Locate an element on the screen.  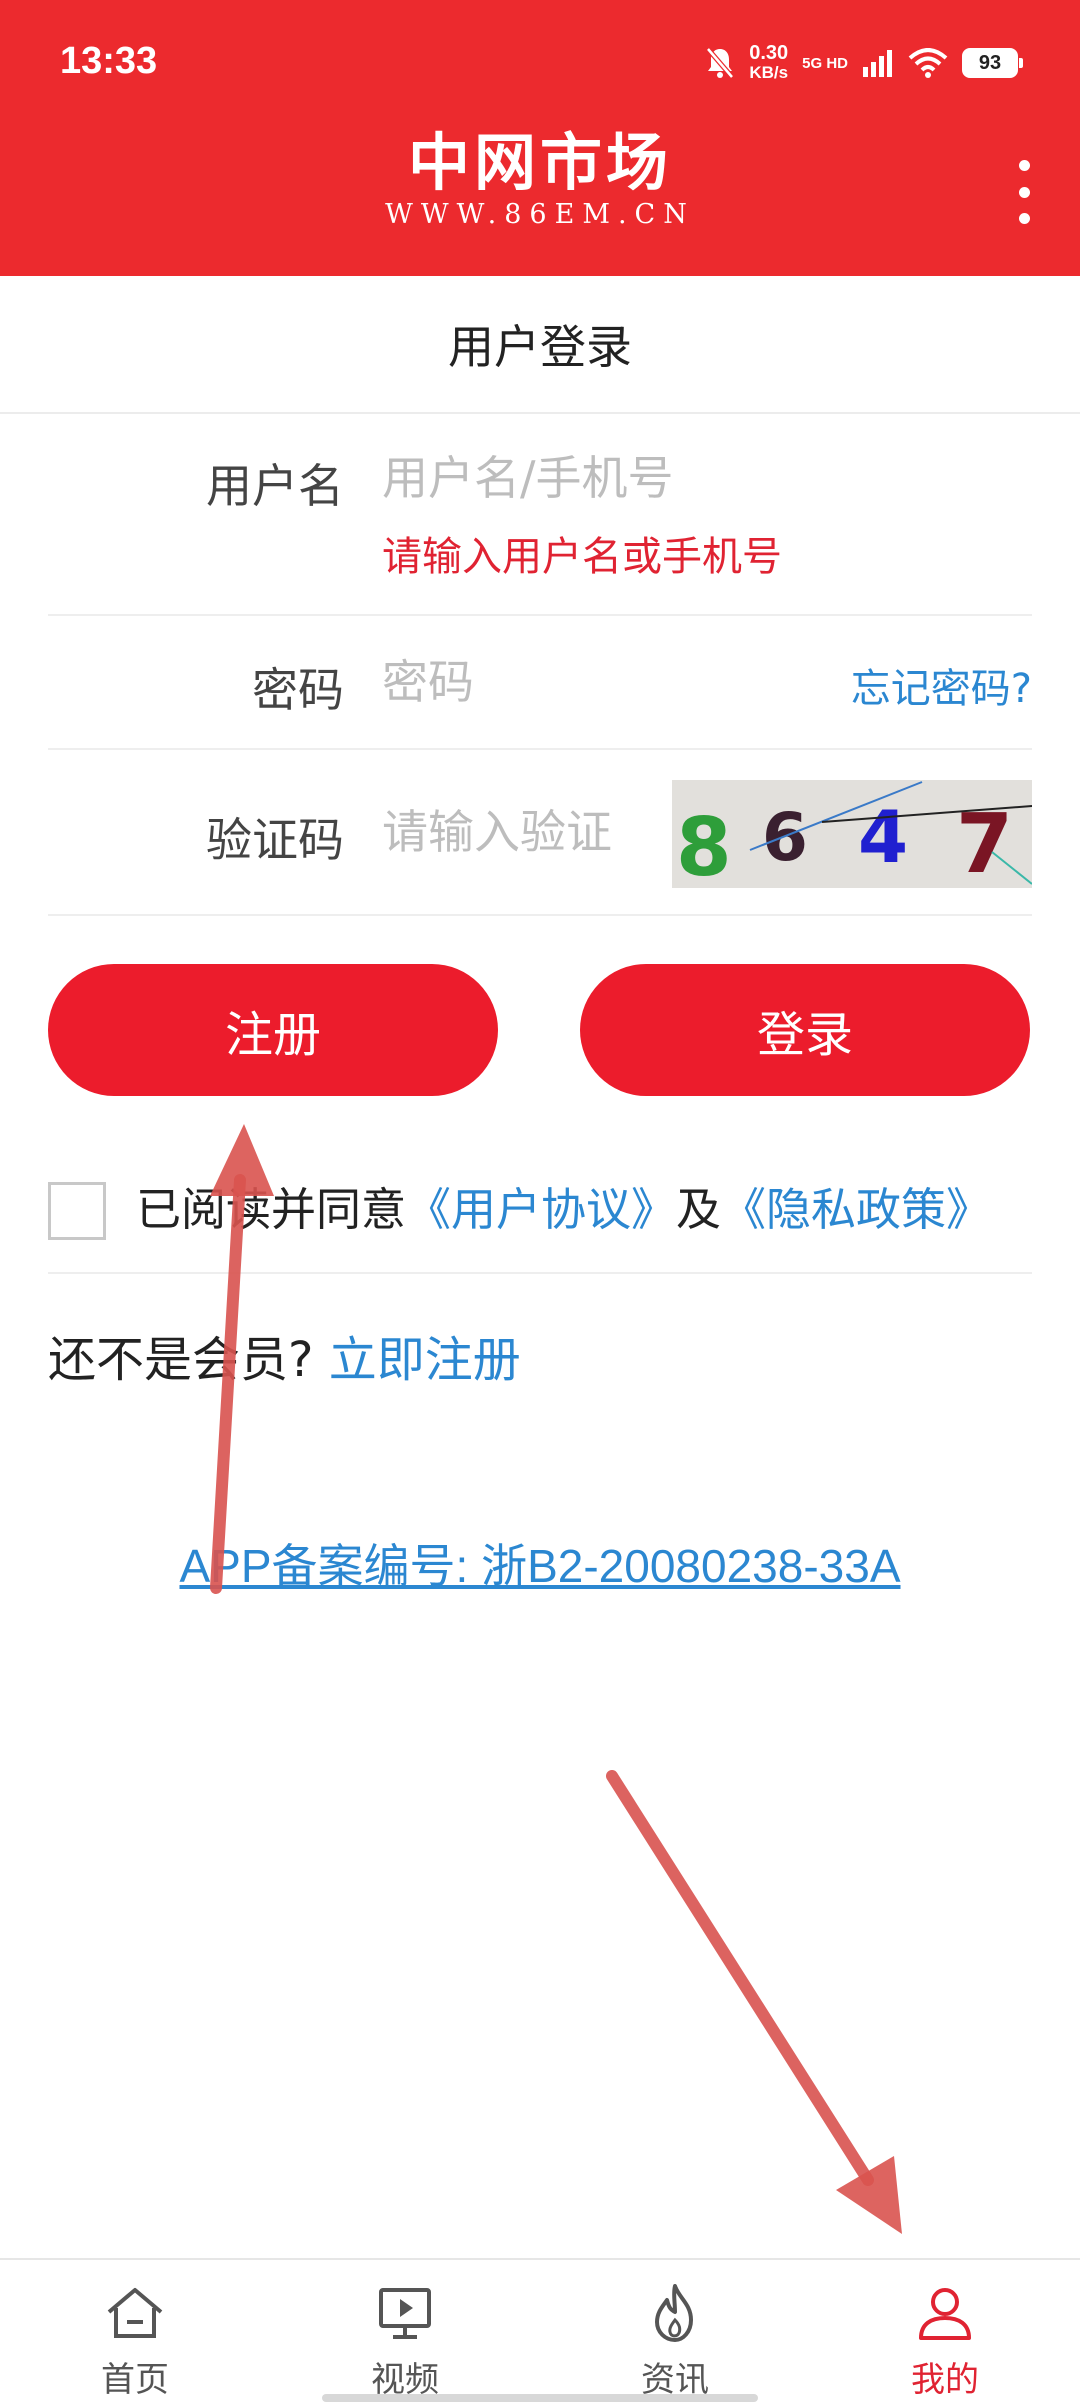
username-row: 用户名 请输入用户名或手机号 is located at coordinates (540, 515).